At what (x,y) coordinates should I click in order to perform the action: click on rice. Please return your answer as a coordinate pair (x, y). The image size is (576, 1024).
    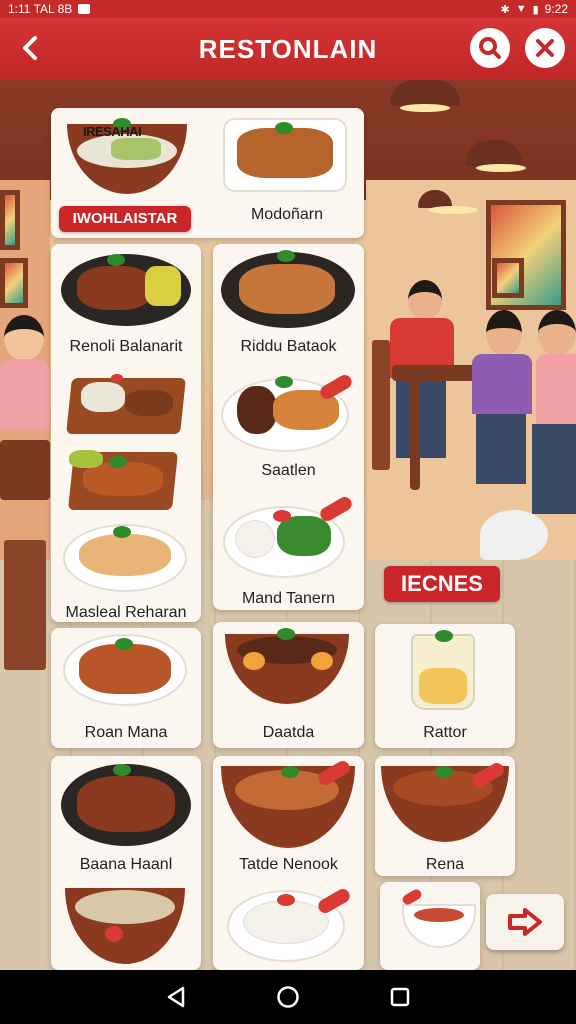
    Looking at the image, I should click on (286, 922).